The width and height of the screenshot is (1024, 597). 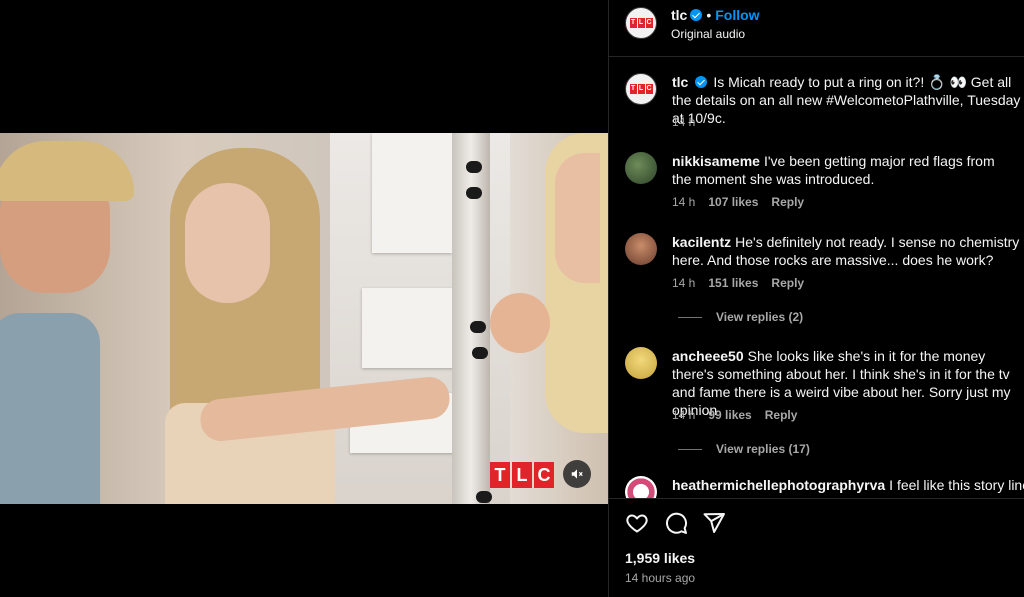 I want to click on header-title-row: tlc • Follow, so click(x=715, y=16).